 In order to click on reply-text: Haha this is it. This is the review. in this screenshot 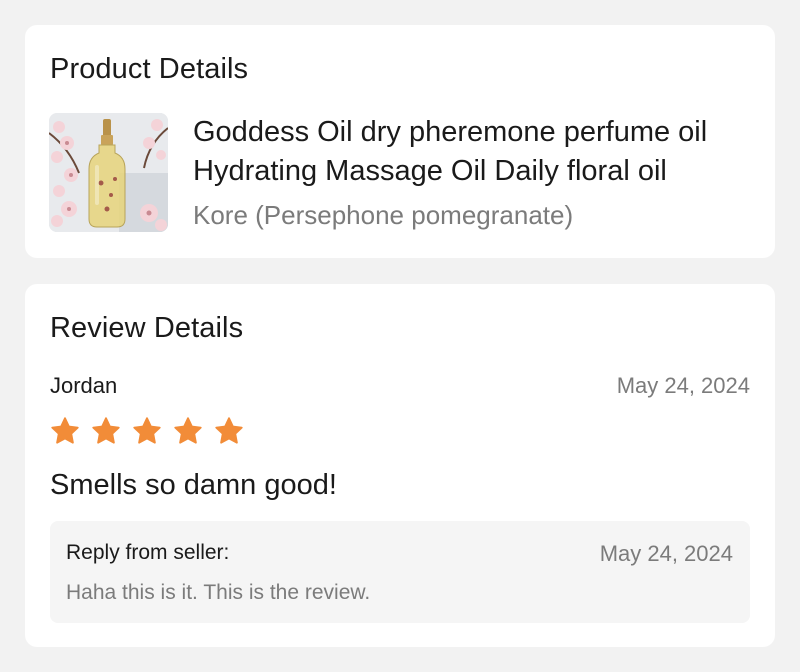, I will do `click(218, 592)`.